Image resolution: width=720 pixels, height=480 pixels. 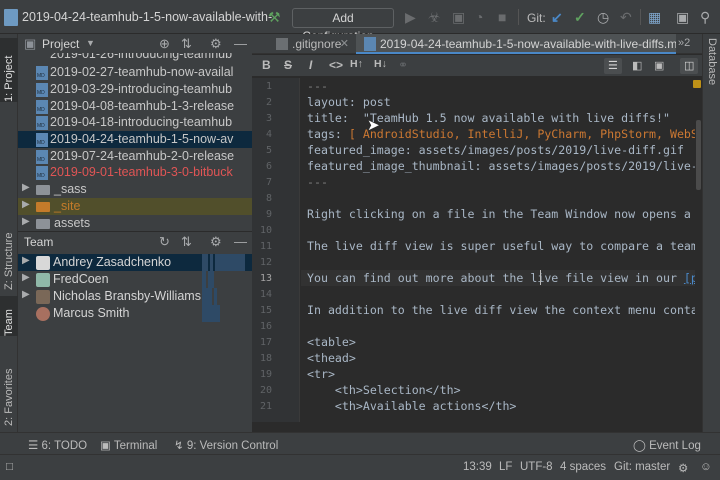 What do you see at coordinates (458, 17) in the screenshot?
I see `coverage-icon: ▣` at bounding box center [458, 17].